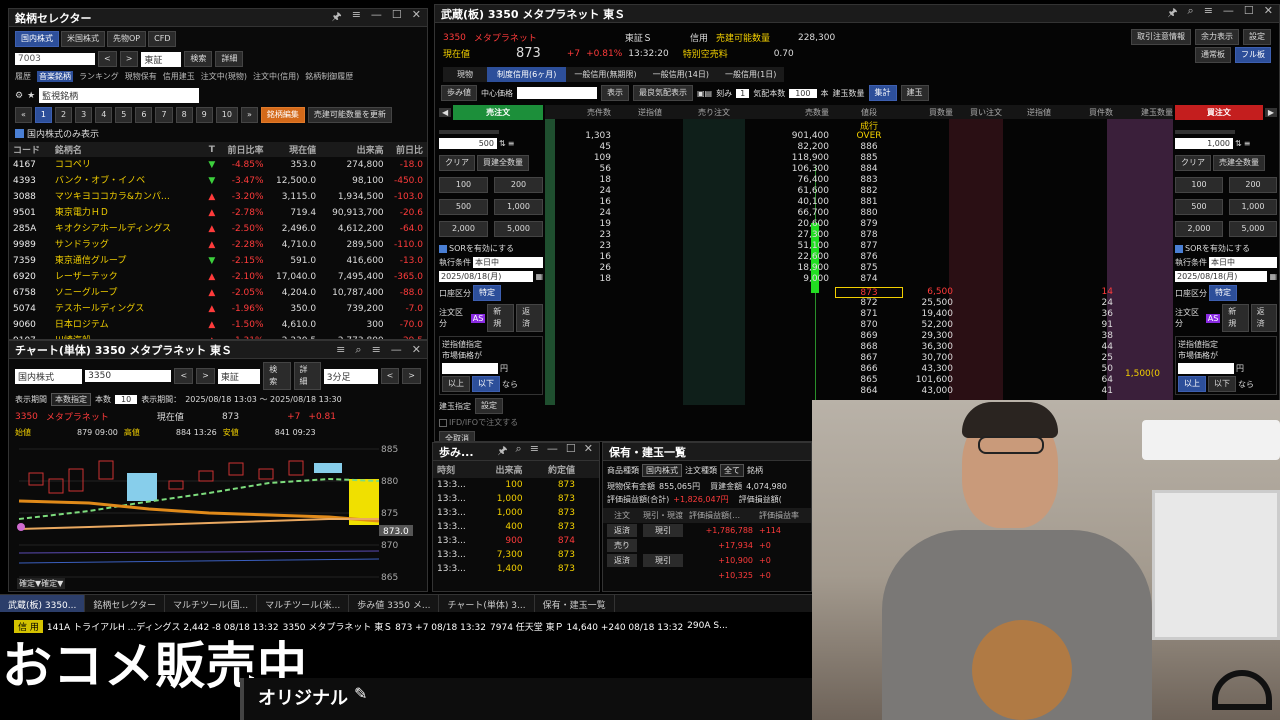  What do you see at coordinates (127, 39) in the screenshot?
I see `tab-futures: 先物OP` at bounding box center [127, 39].